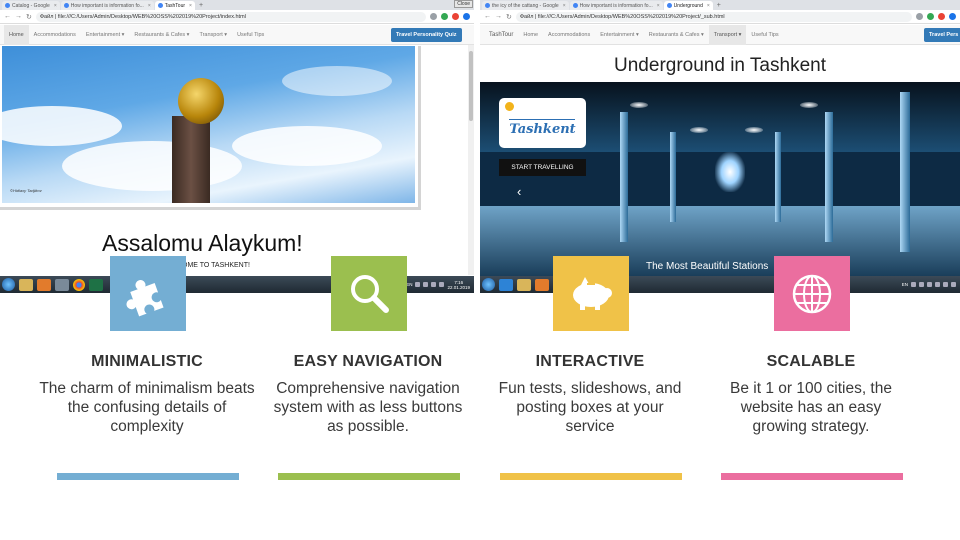 The width and height of the screenshot is (960, 540). What do you see at coordinates (688, 5) in the screenshot?
I see `browser-tab-active: Underground ×` at bounding box center [688, 5].